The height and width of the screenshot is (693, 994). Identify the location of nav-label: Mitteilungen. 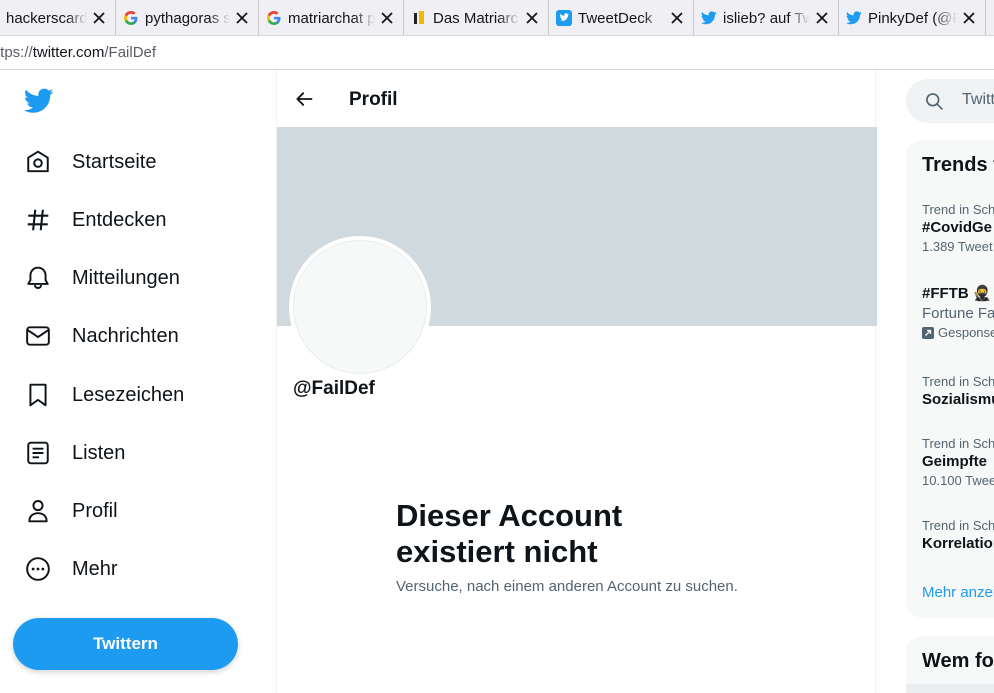
(126, 277).